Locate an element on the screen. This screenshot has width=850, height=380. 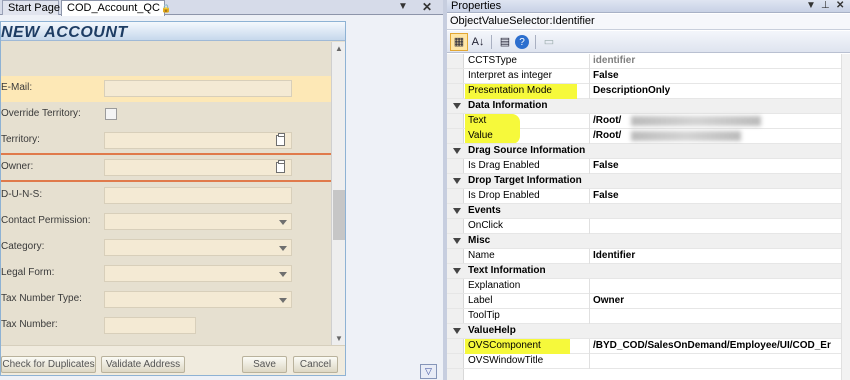
canvas-overflow-dropdown-icon: ▽ is located at coordinates (428, 371).